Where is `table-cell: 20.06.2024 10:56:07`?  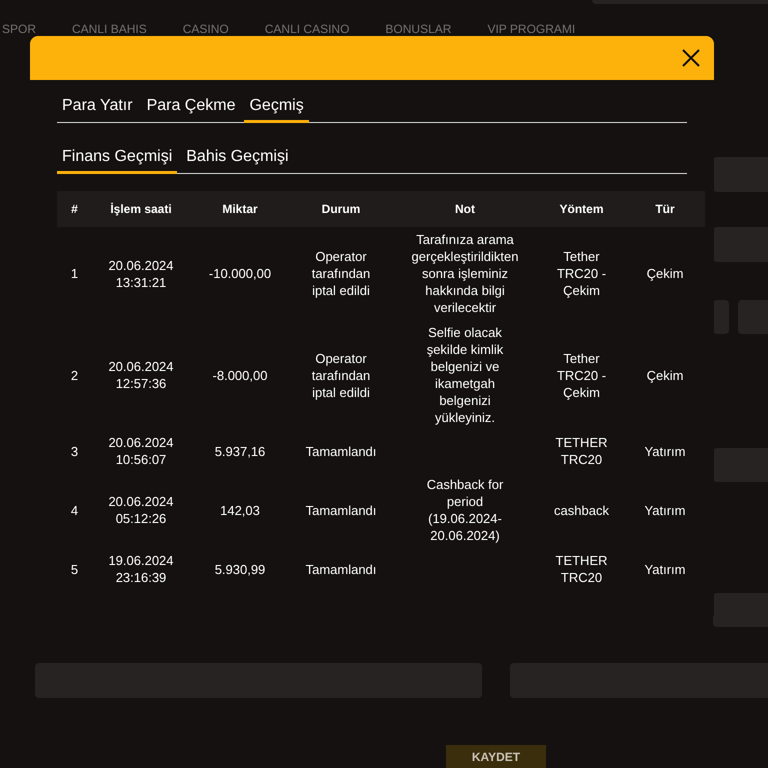
table-cell: 20.06.2024 10:56:07 is located at coordinates (141, 451).